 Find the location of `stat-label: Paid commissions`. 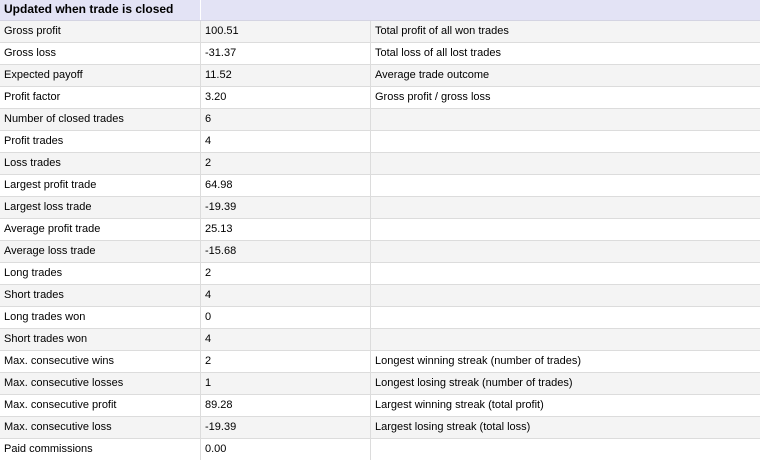

stat-label: Paid commissions is located at coordinates (100, 449).